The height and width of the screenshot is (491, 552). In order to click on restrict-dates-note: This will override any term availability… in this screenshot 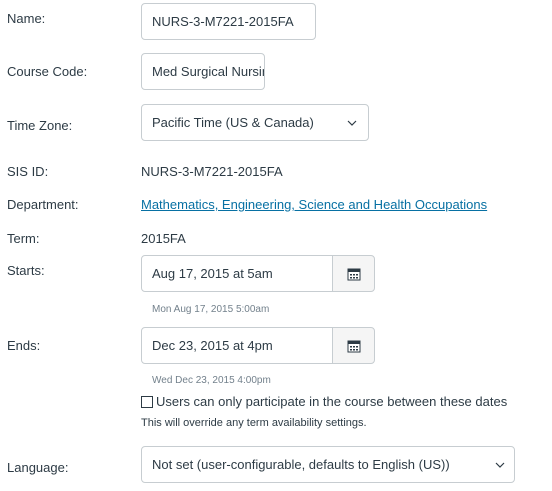, I will do `click(254, 423)`.